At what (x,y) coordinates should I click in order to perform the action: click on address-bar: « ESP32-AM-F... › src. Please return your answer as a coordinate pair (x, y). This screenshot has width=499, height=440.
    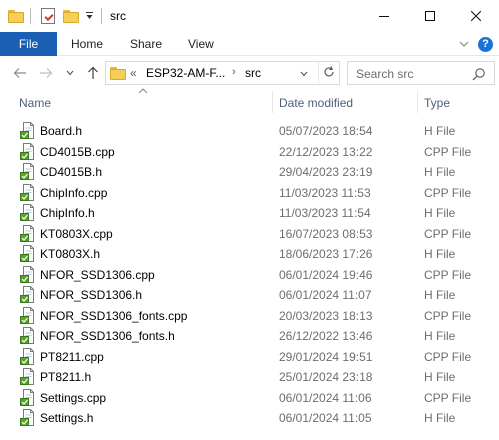
    Looking at the image, I should click on (222, 73).